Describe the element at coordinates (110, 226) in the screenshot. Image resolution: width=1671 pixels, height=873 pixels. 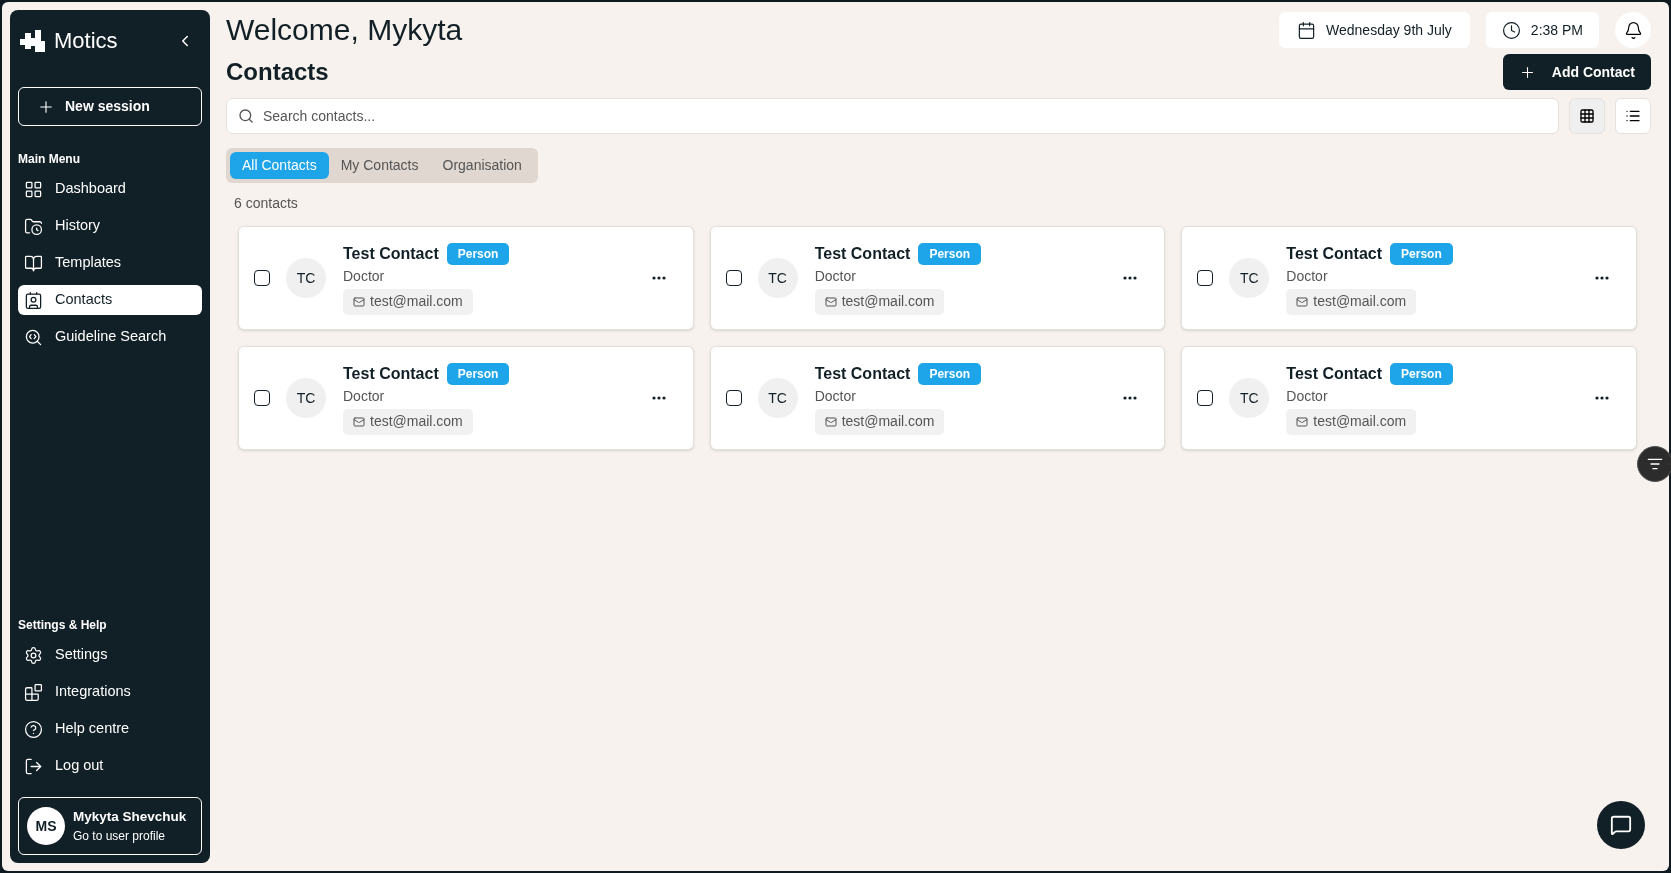
I see `sidebar-item: History` at that location.